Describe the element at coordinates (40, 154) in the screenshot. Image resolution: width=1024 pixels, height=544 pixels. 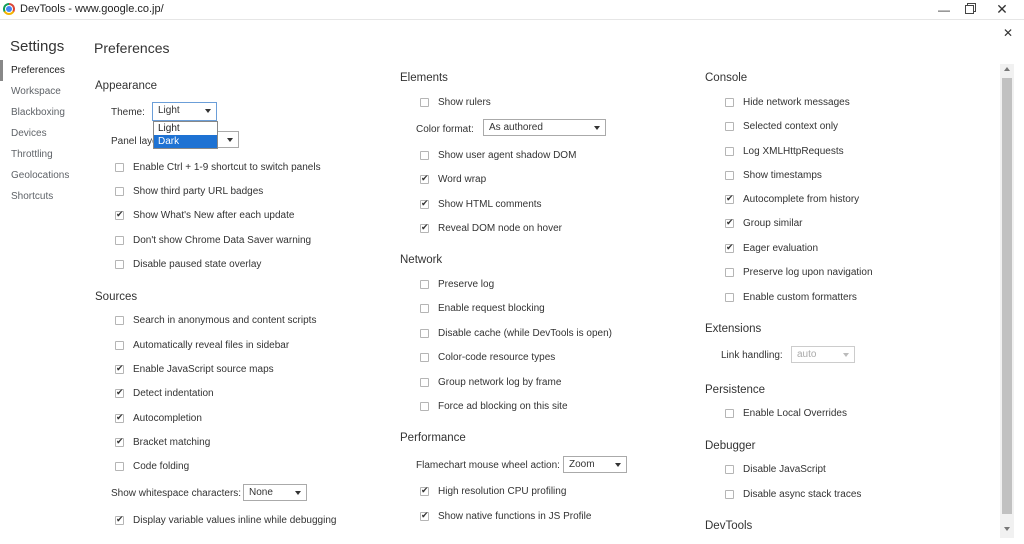
I see `sidebar-item-throttling: Throttling` at that location.